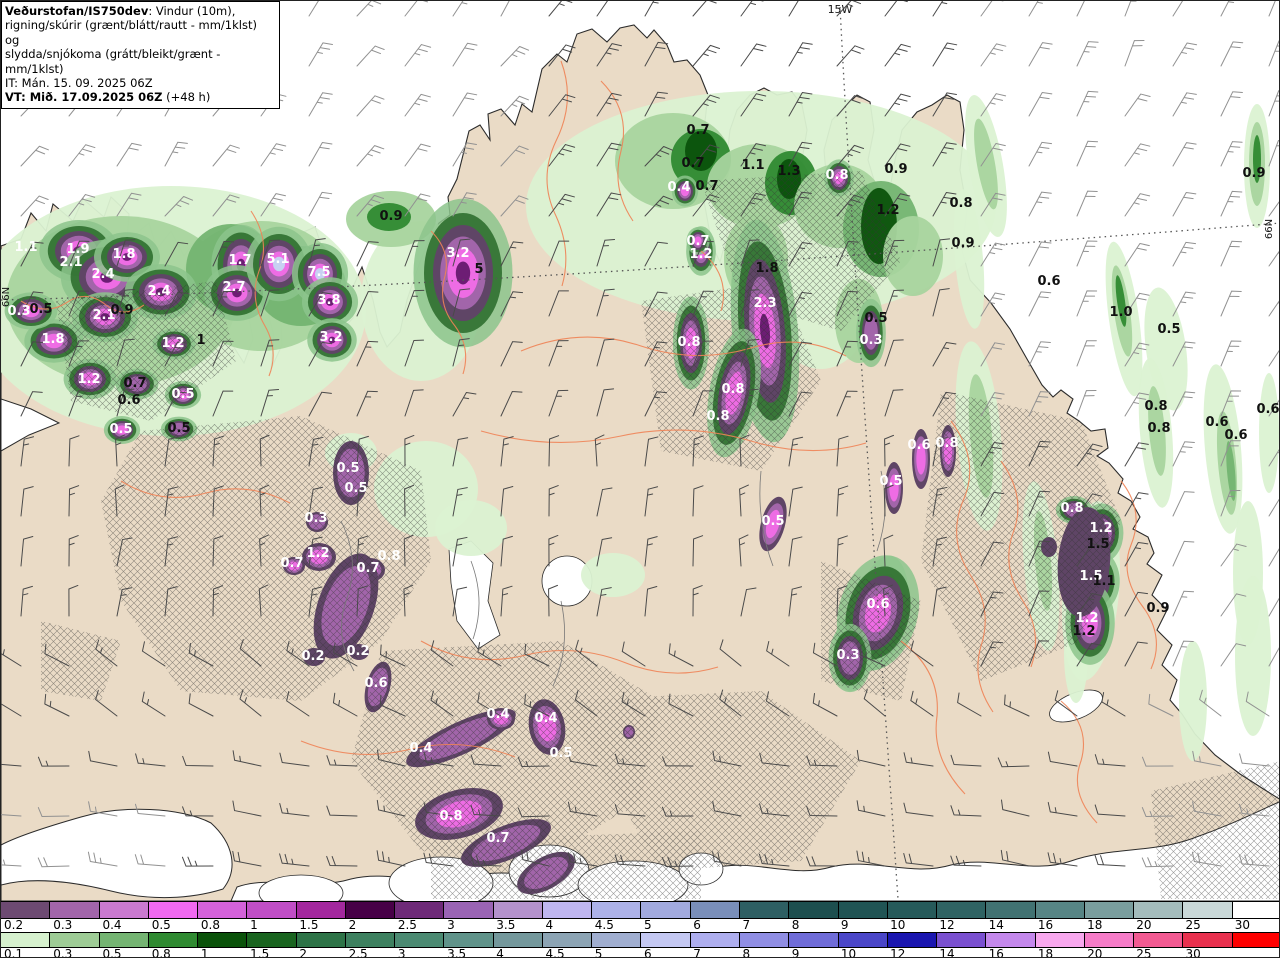 The image size is (1280, 958). I want to click on title-line-1: Veðurstofan/IS750dev: Vindur (10m),, so click(120, 11).